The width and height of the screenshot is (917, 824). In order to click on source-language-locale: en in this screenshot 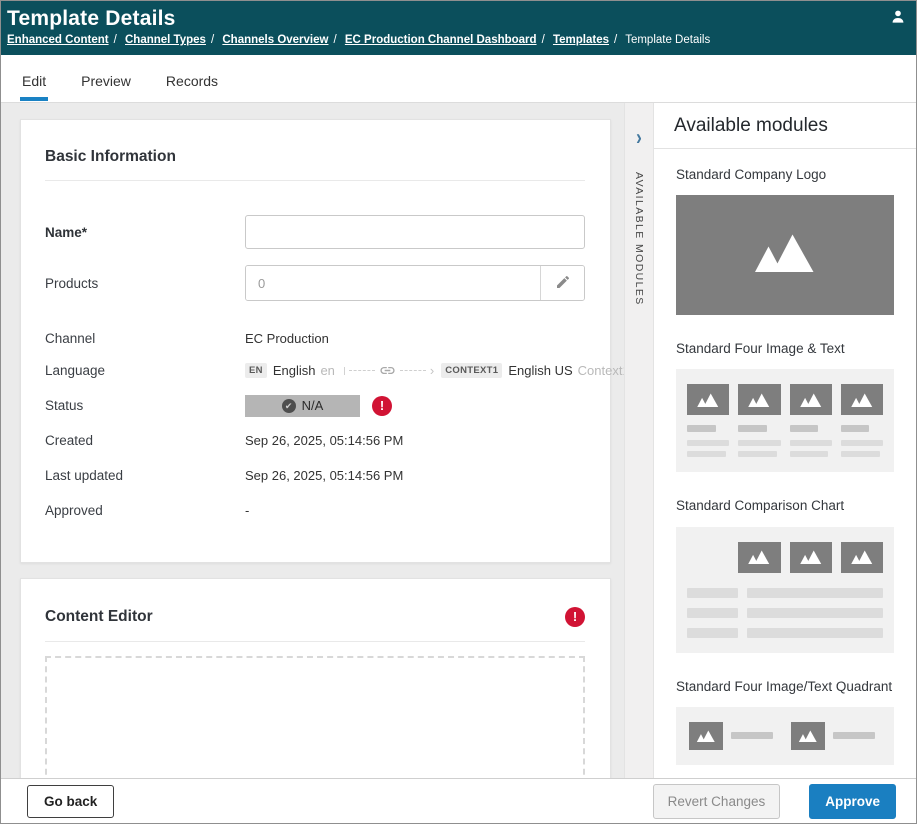, I will do `click(327, 370)`.